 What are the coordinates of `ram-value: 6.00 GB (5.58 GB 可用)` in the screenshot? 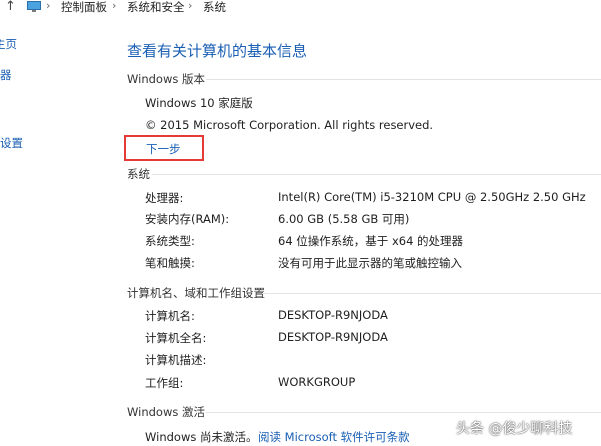 It's located at (344, 219).